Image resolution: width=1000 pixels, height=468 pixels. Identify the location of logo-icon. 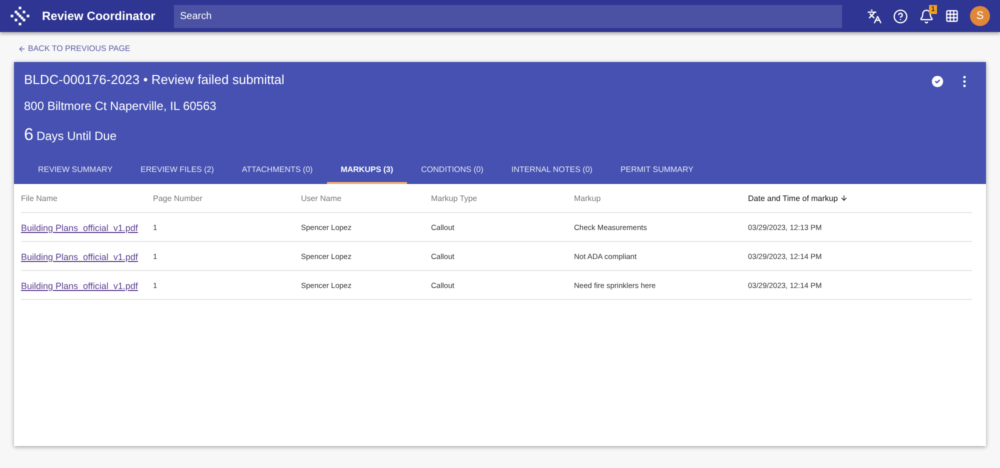
(20, 16).